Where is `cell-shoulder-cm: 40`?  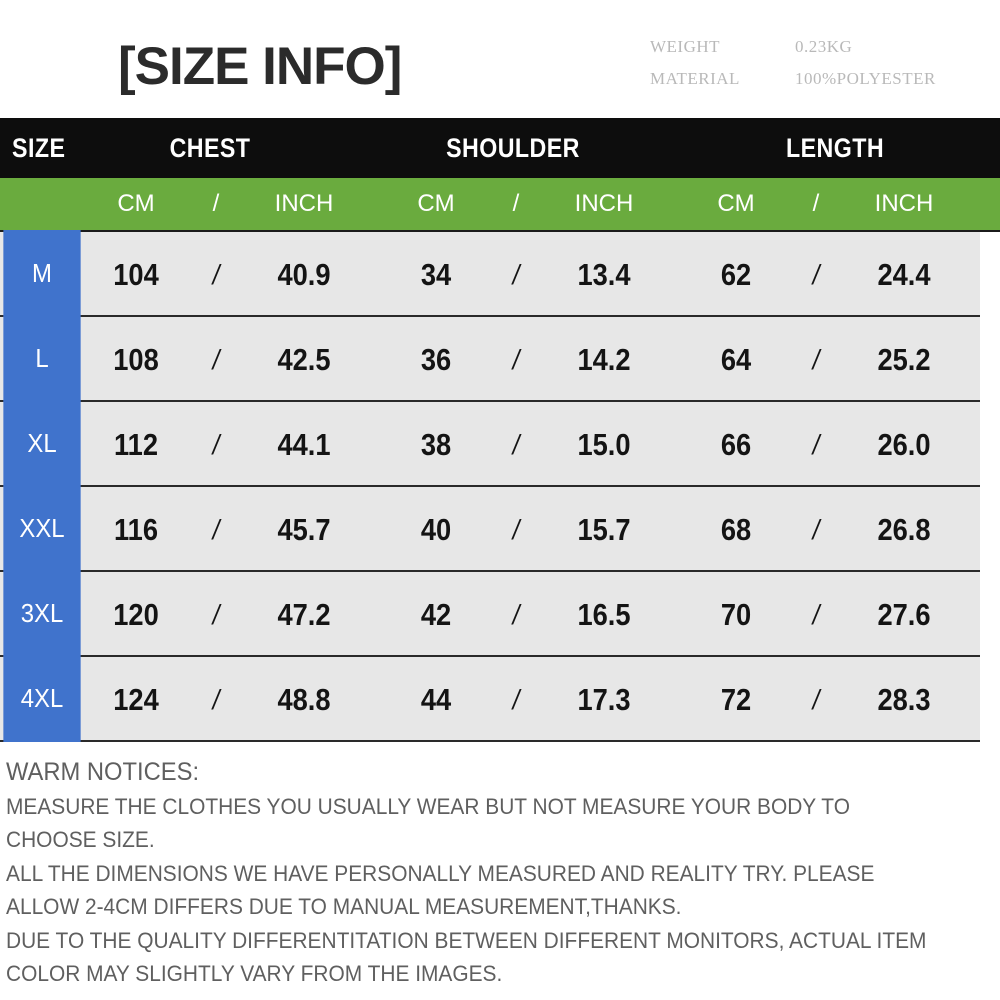
cell-shoulder-cm: 40 is located at coordinates (436, 529).